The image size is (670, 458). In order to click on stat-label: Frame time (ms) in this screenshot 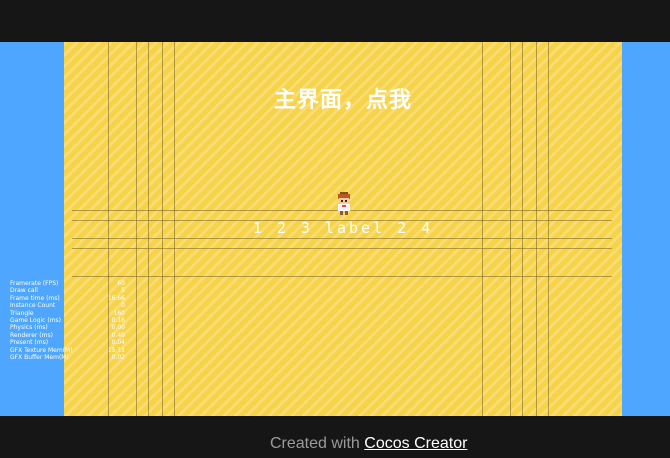, I will do `click(35, 298)`.